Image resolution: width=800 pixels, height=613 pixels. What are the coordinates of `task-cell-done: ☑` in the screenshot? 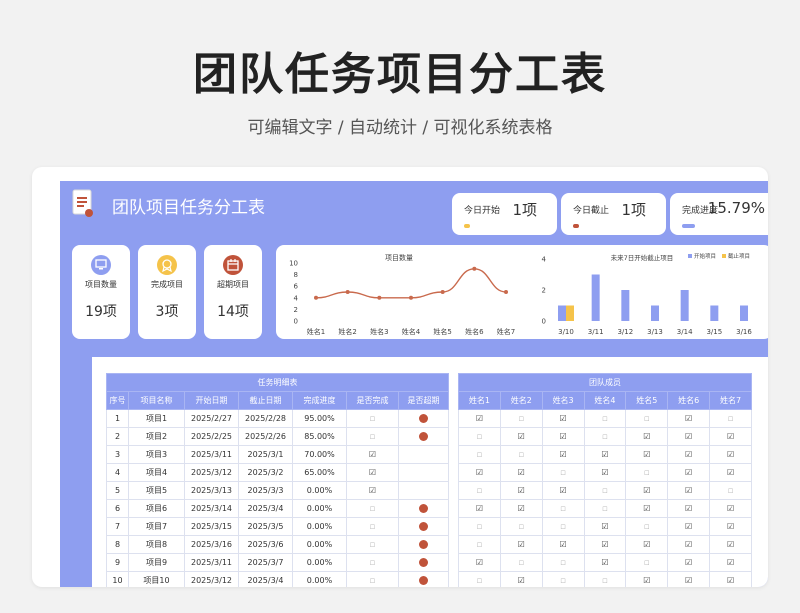 It's located at (372, 490).